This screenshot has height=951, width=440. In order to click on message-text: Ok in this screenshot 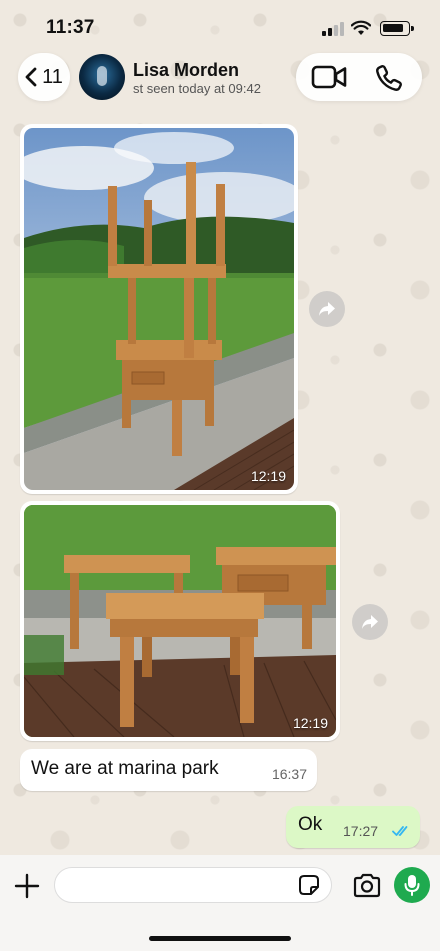, I will do `click(310, 824)`.